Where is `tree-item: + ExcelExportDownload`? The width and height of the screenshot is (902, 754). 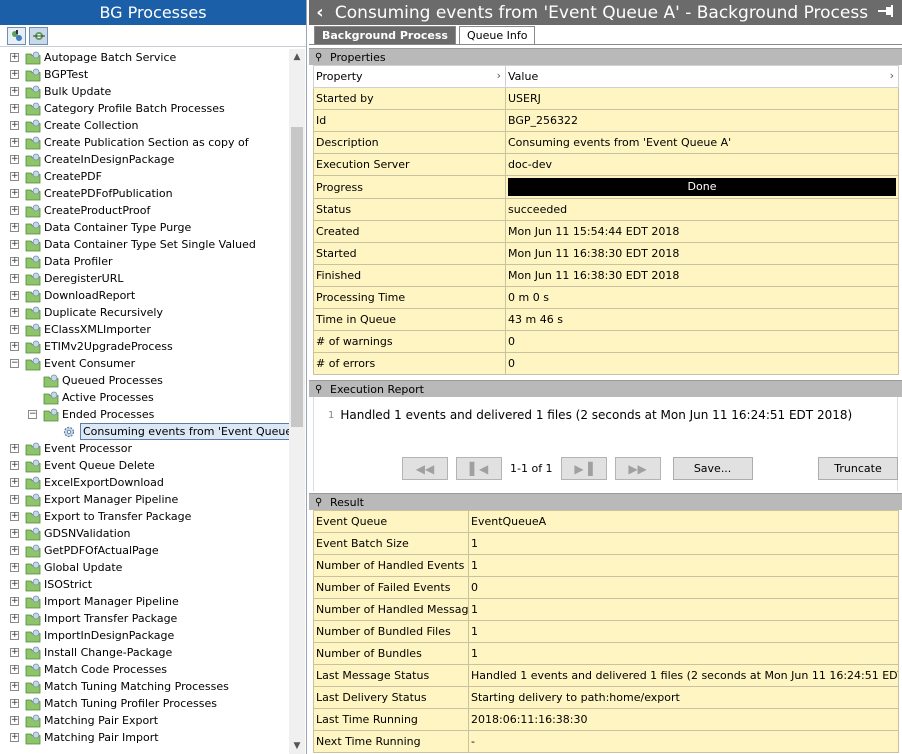 tree-item: + ExcelExportDownload is located at coordinates (144, 482).